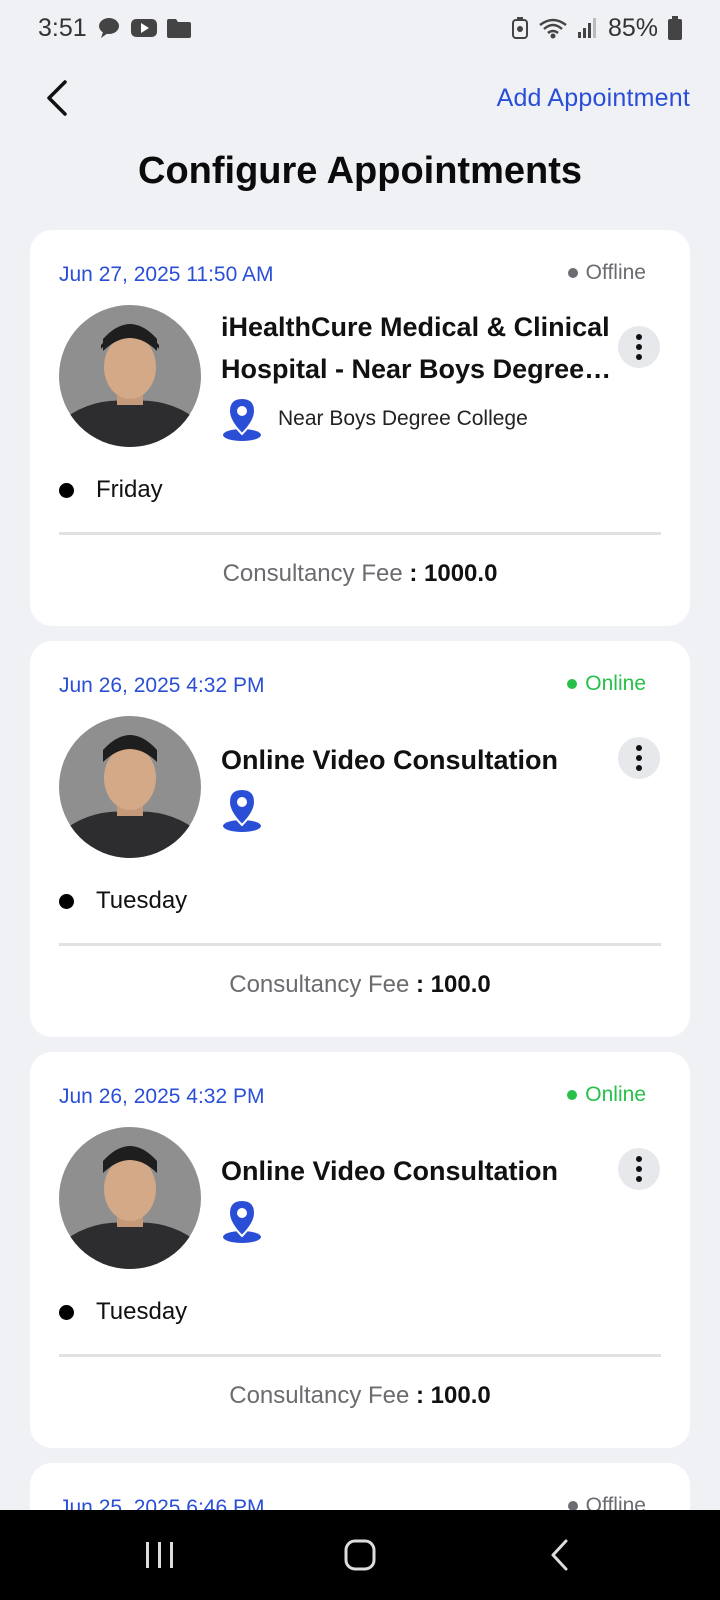 The height and width of the screenshot is (1600, 720). Describe the element at coordinates (360, 171) in the screenshot. I see `page-title: Configure Appointments` at that location.